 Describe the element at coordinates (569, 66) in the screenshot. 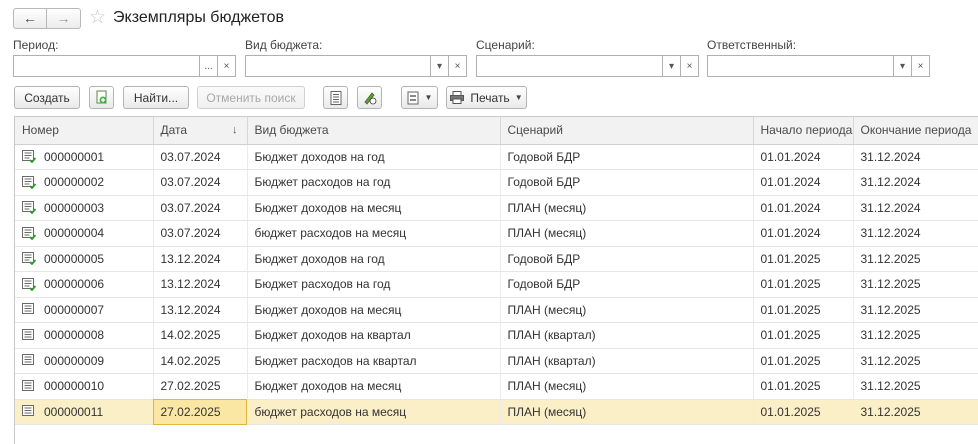

I see `scenario-input` at that location.